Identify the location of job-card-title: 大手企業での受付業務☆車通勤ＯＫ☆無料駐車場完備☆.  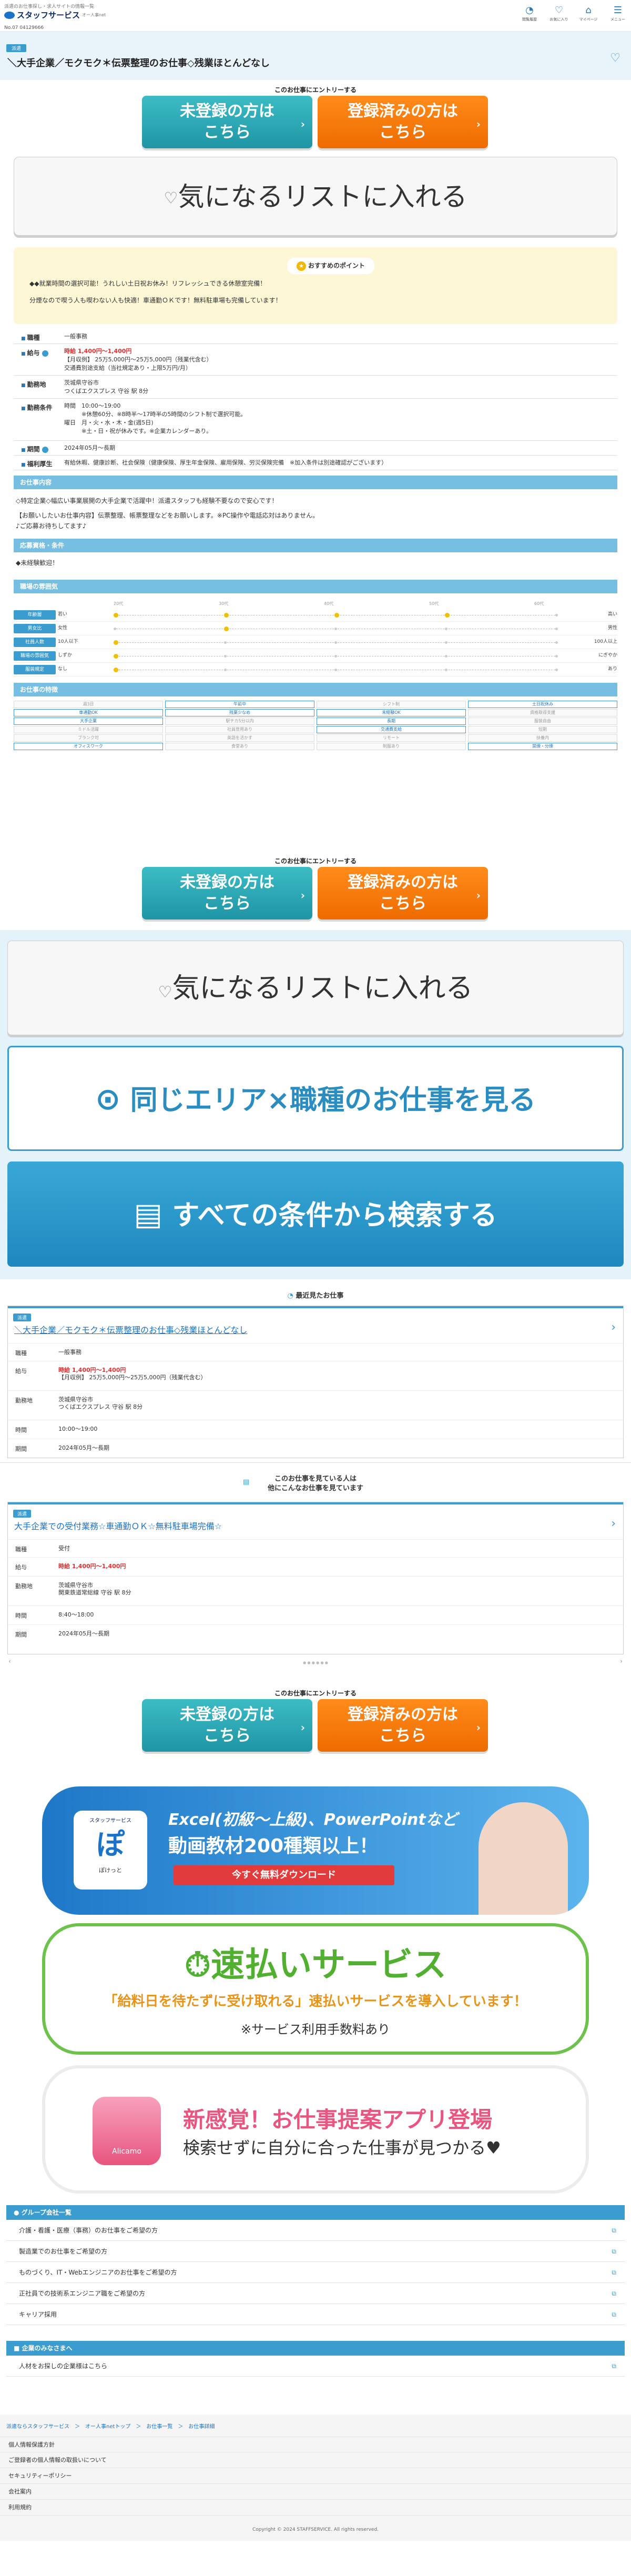
(118, 1525).